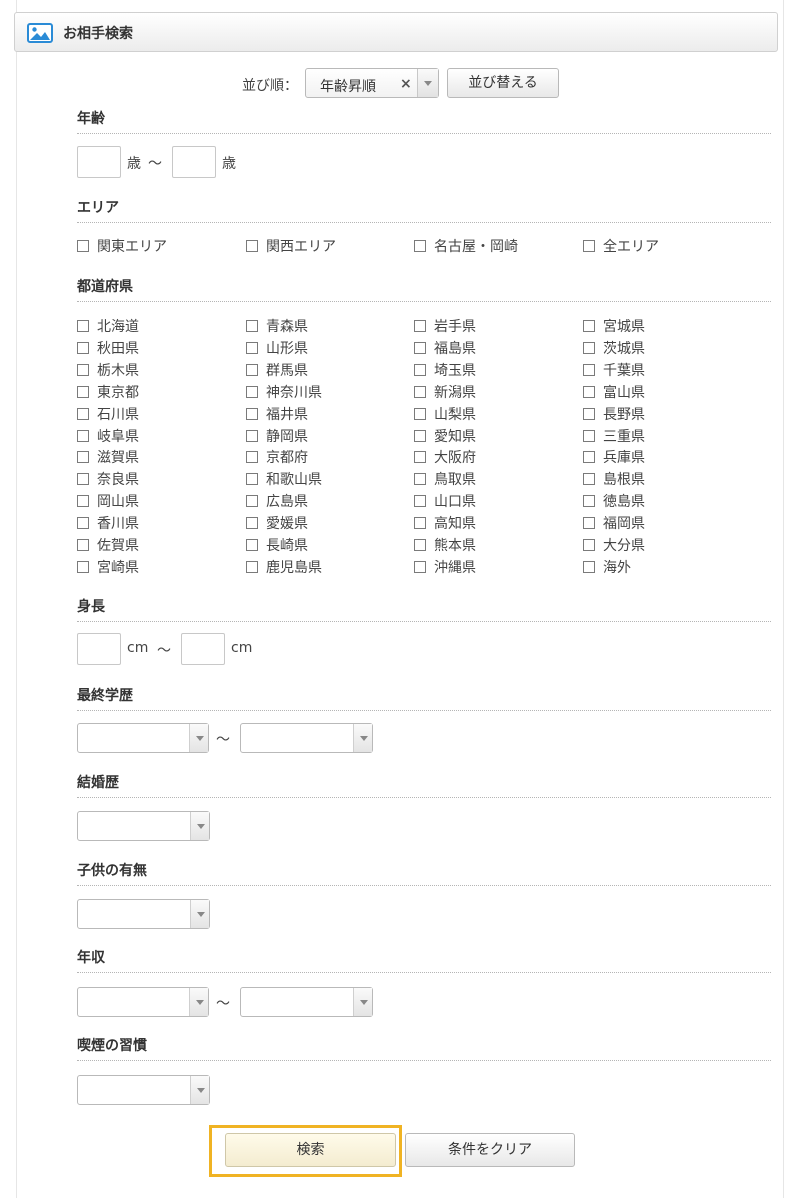  I want to click on clear-icon: ×, so click(406, 84).